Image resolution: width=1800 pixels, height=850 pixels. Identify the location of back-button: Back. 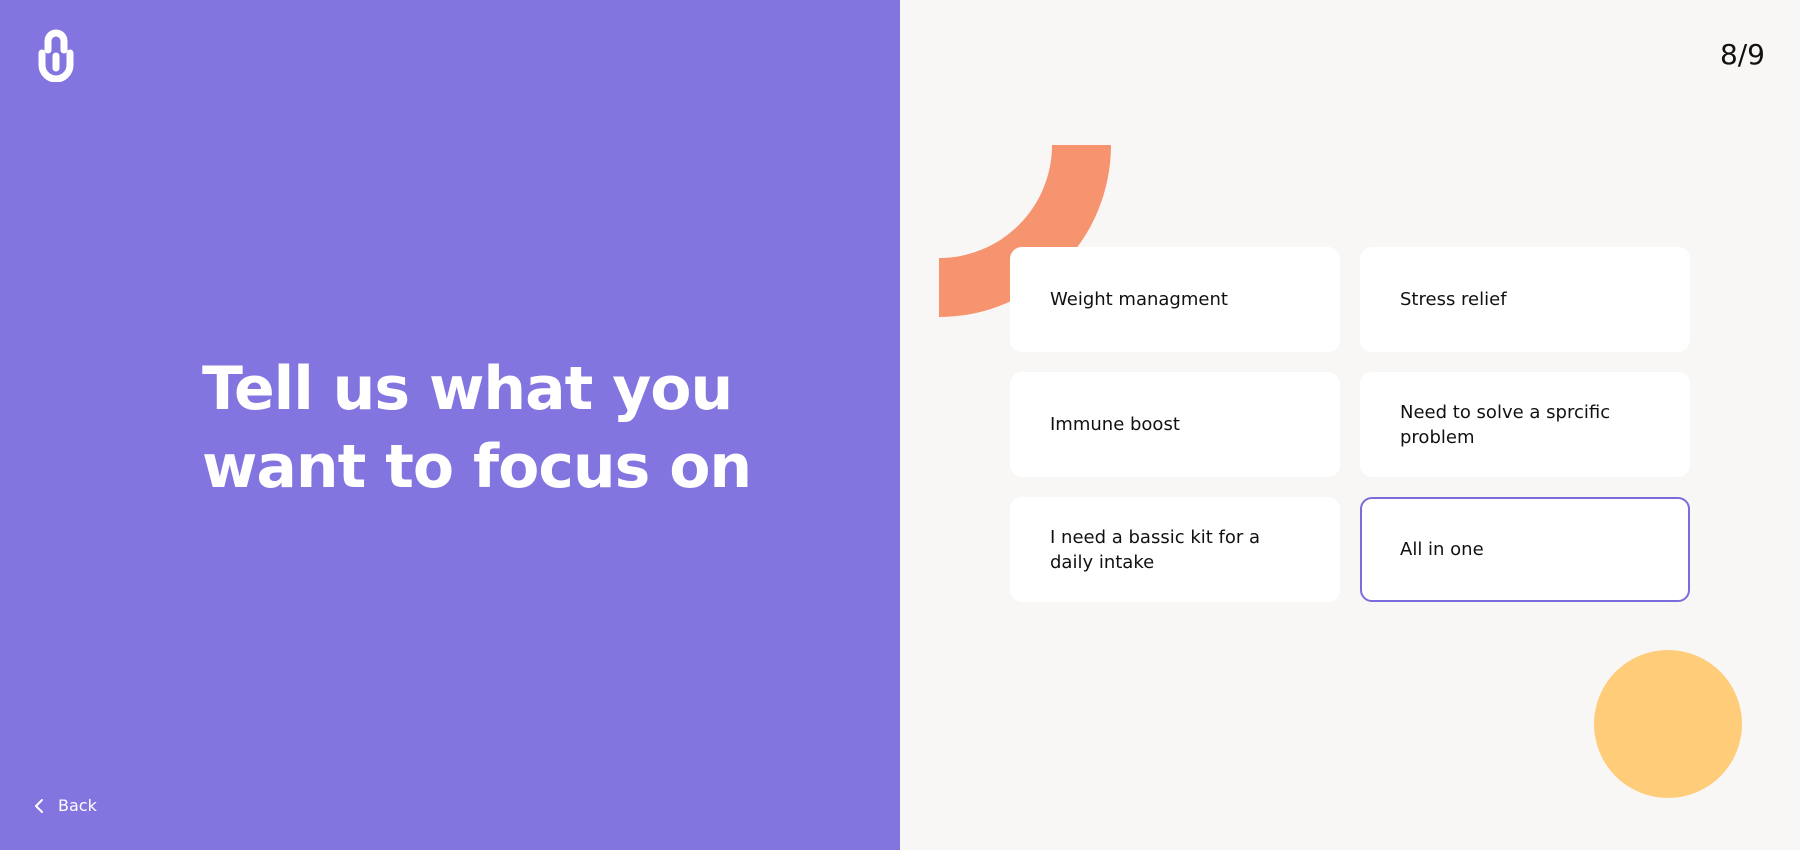
(64, 805).